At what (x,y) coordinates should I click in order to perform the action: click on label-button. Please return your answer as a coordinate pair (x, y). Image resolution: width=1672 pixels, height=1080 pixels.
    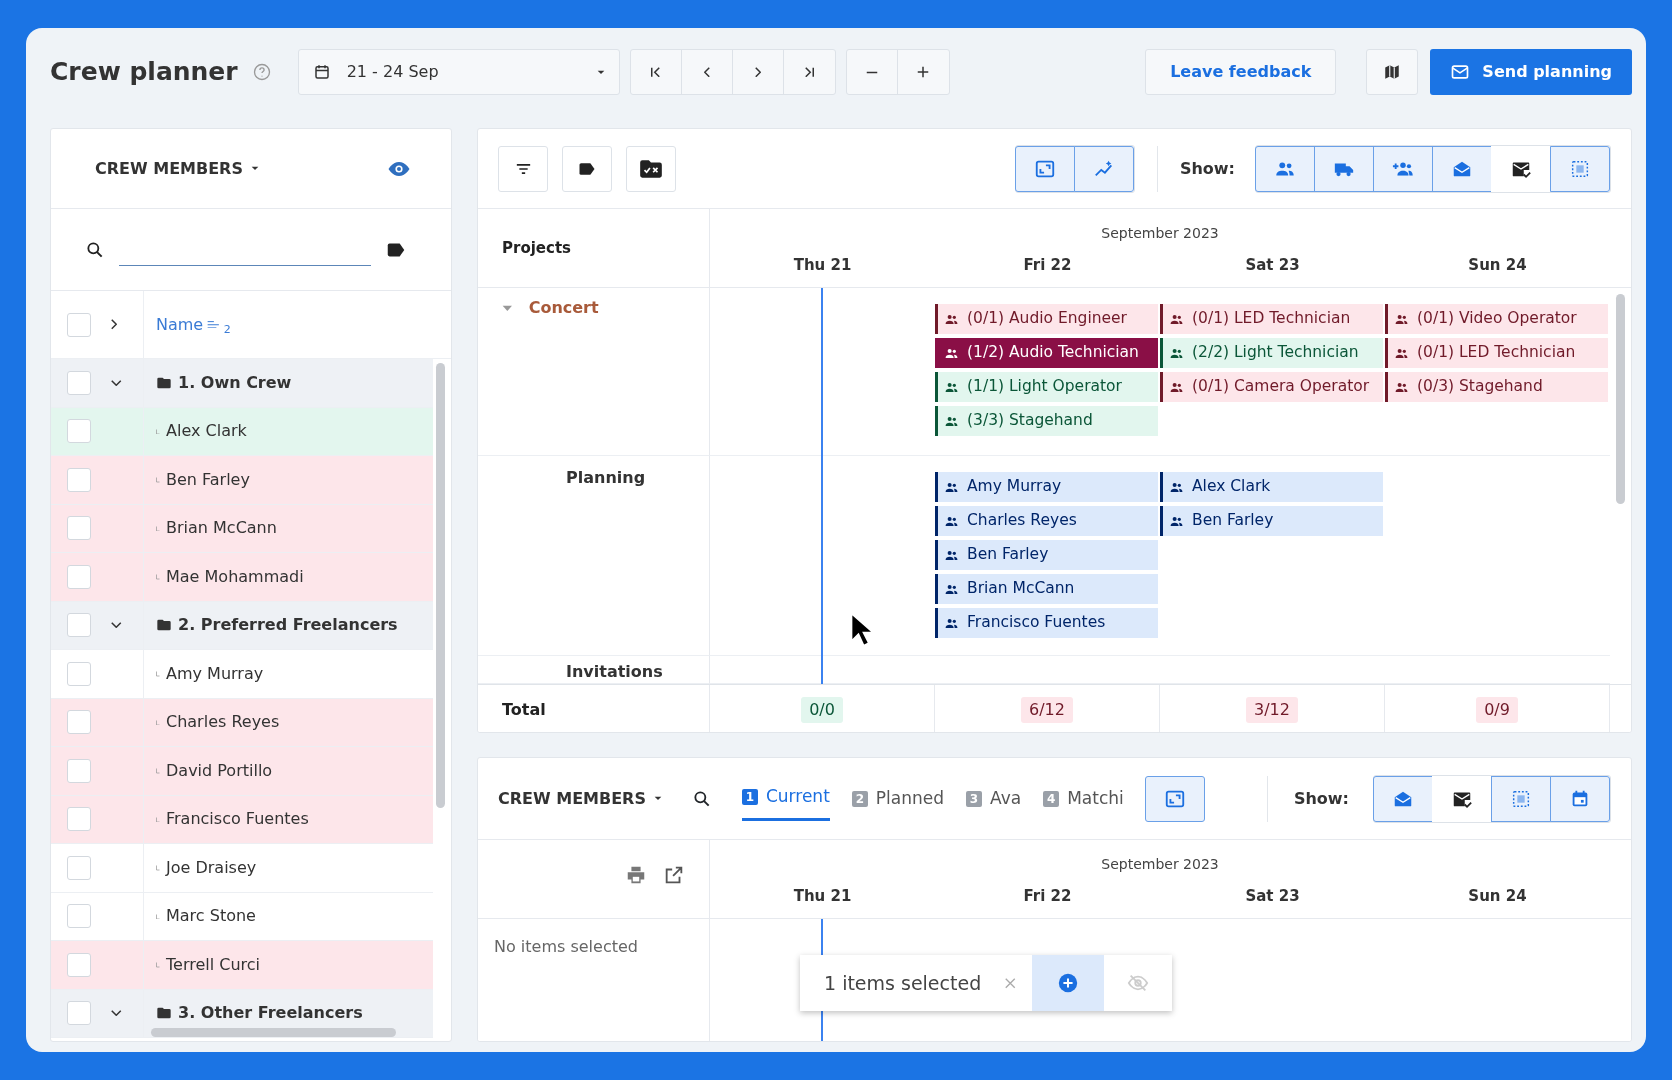
    Looking at the image, I should click on (587, 168).